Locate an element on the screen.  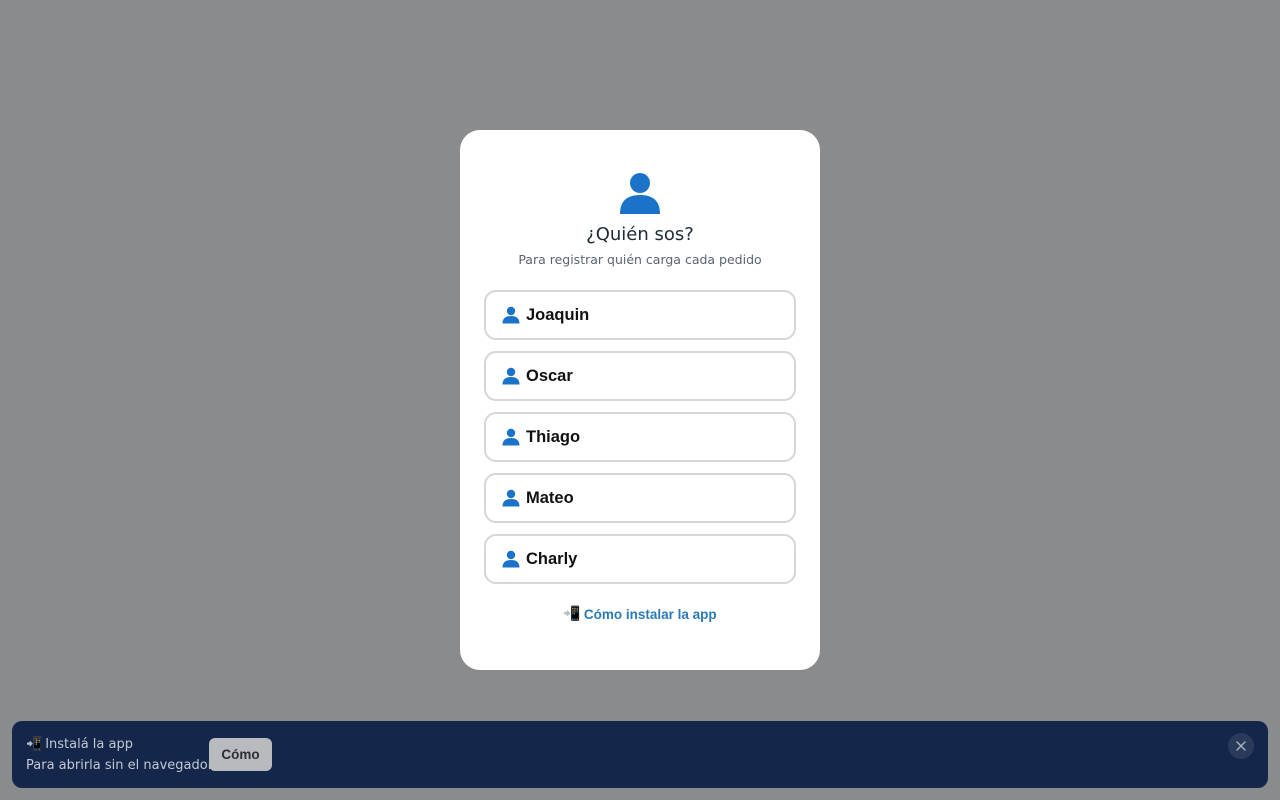
user-button-charly: Charly is located at coordinates (640, 559).